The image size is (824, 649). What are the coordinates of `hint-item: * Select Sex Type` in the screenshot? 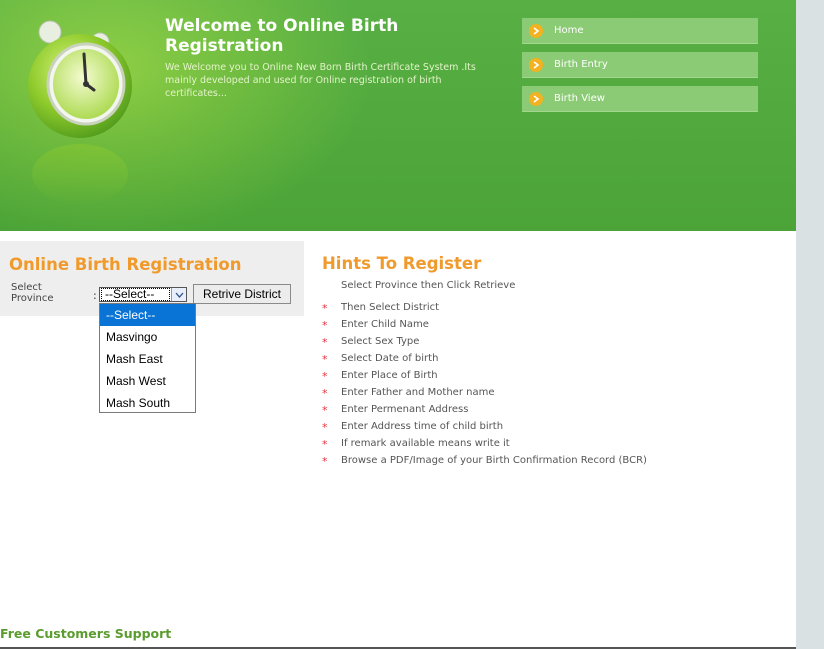 It's located at (532, 342).